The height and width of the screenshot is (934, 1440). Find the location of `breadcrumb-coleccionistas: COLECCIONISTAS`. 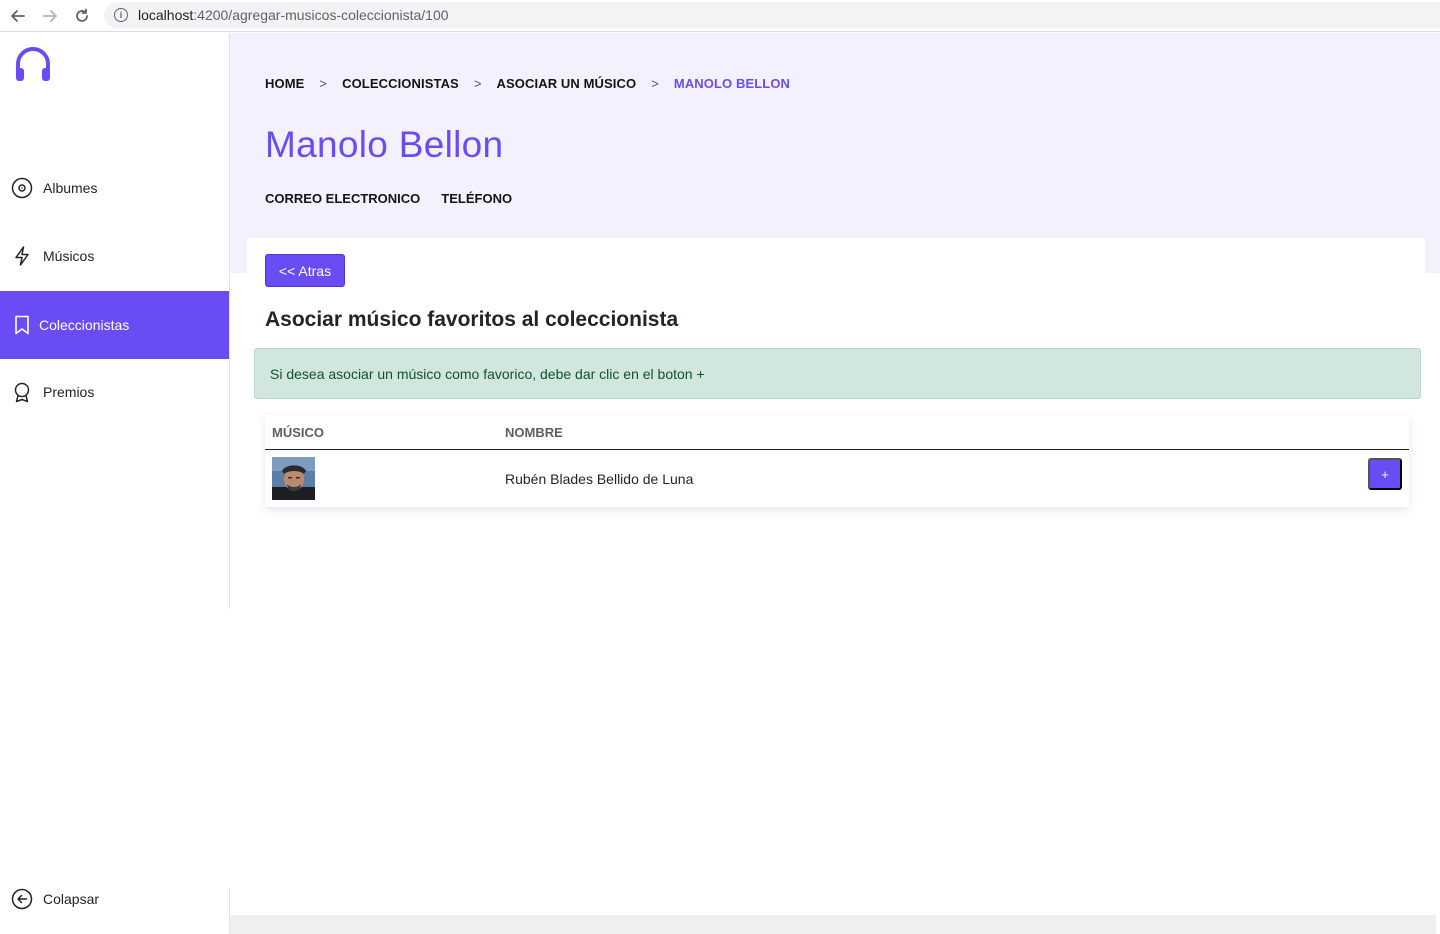

breadcrumb-coleccionistas: COLECCIONISTAS is located at coordinates (400, 83).